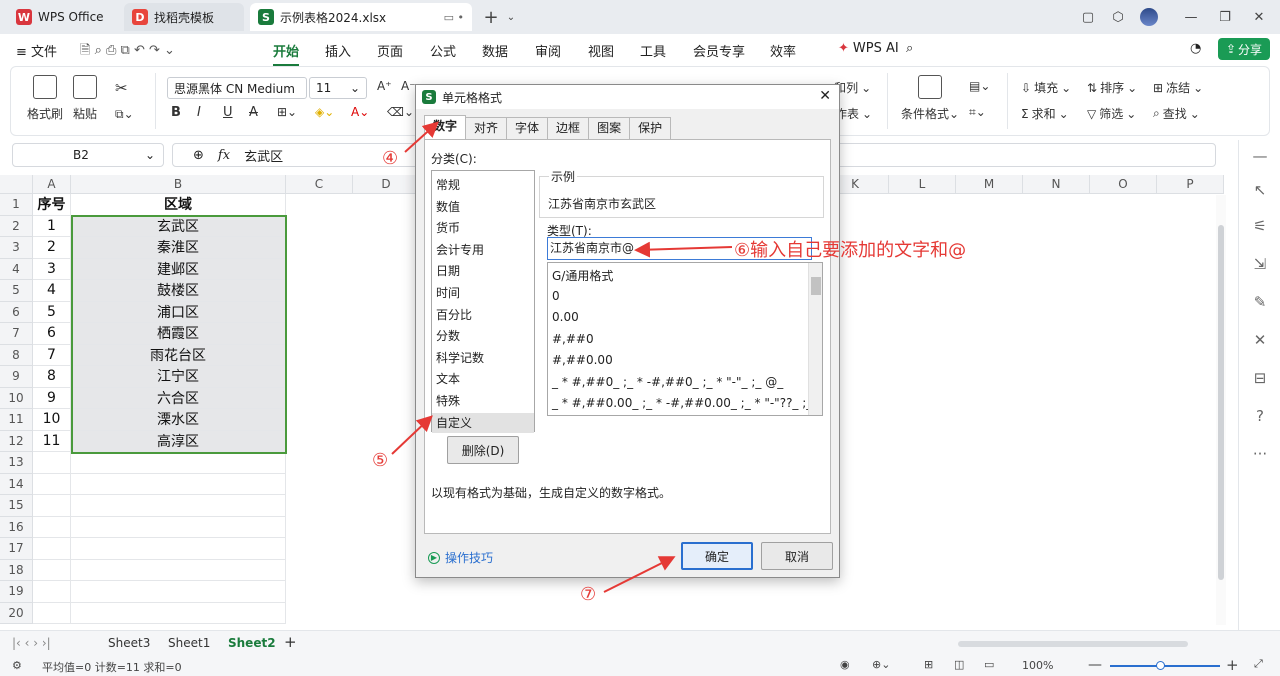 The width and height of the screenshot is (1280, 676). Describe the element at coordinates (52, 269) in the screenshot. I see `table-cell: 3` at that location.